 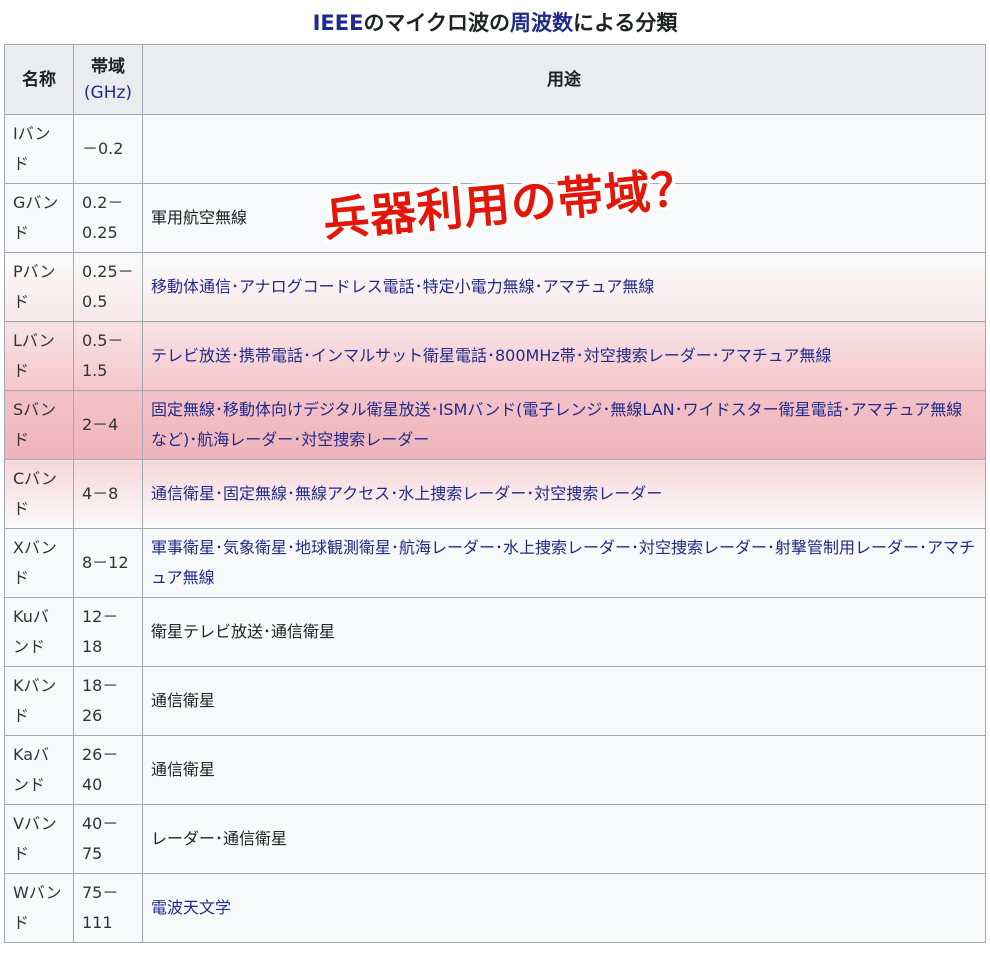 I want to click on band-frequency: 2－4, so click(x=108, y=425).